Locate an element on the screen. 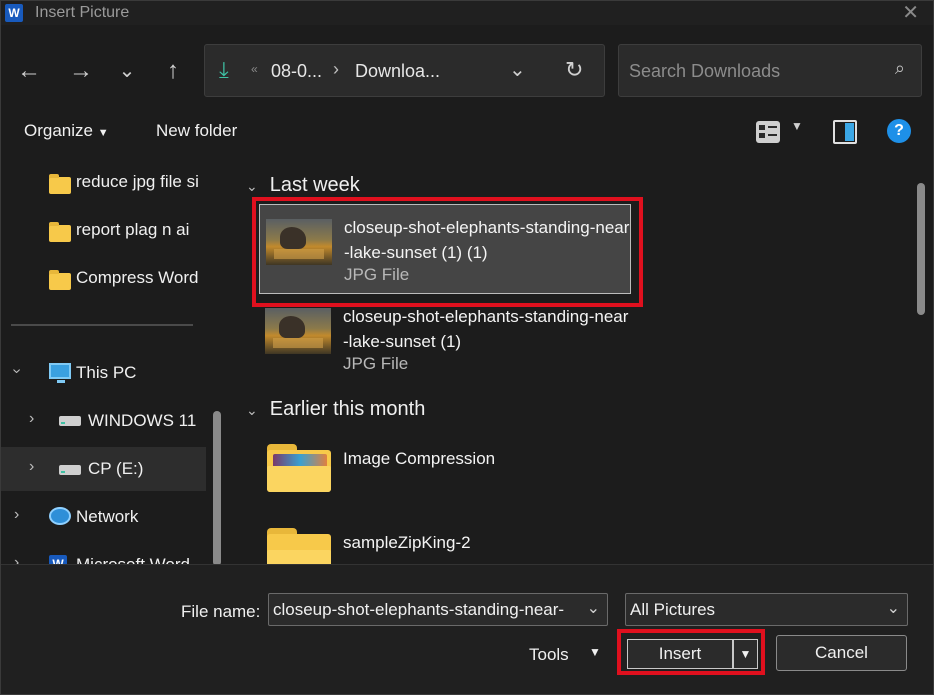 The height and width of the screenshot is (695, 934). preview-pane-icon is located at coordinates (845, 132).